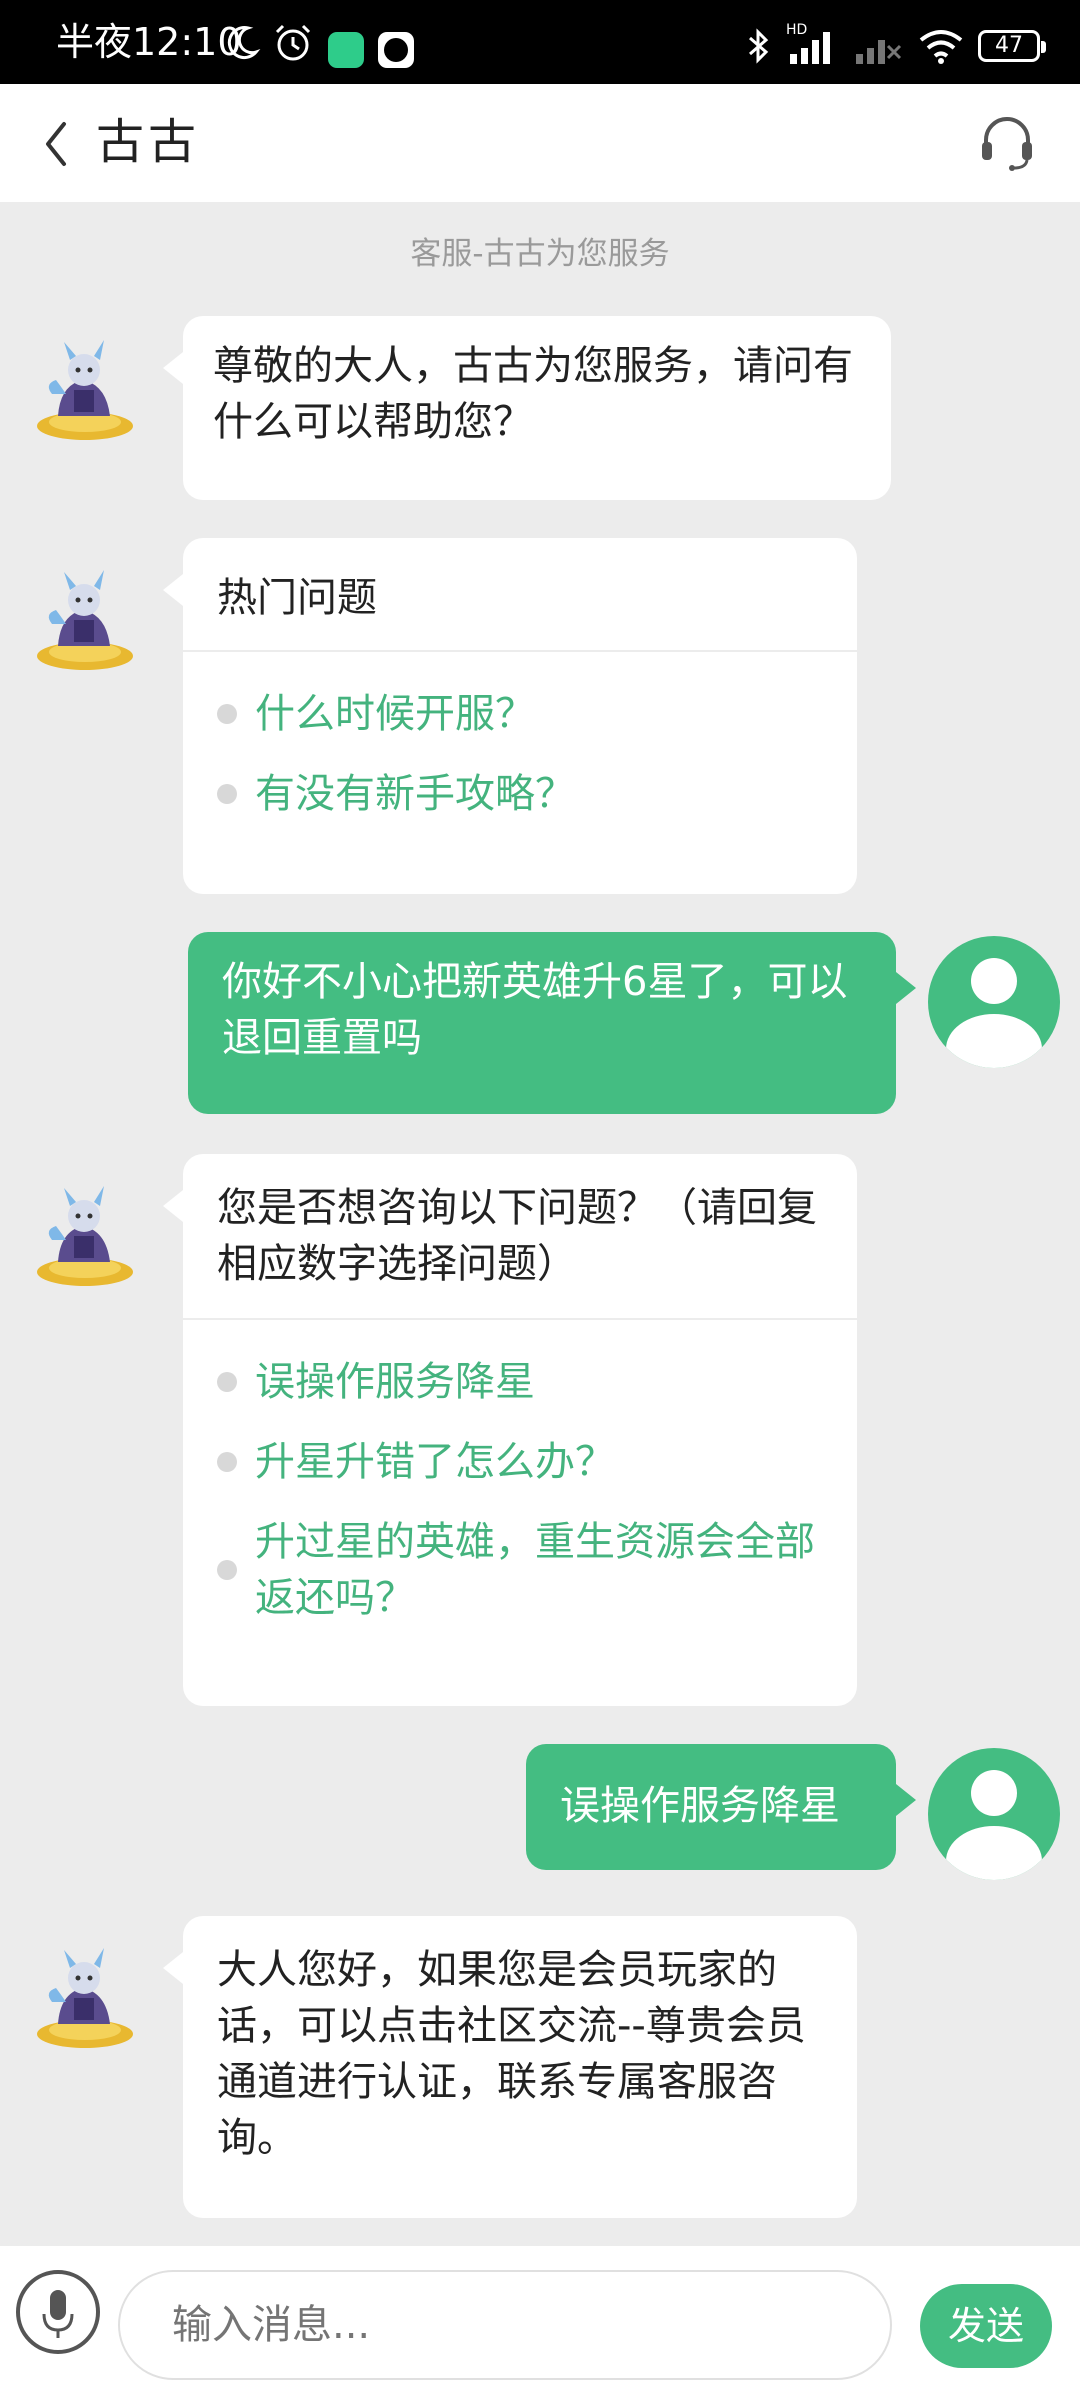 The image size is (1080, 2400). Describe the element at coordinates (244, 43) in the screenshot. I see `moon-icon` at that location.